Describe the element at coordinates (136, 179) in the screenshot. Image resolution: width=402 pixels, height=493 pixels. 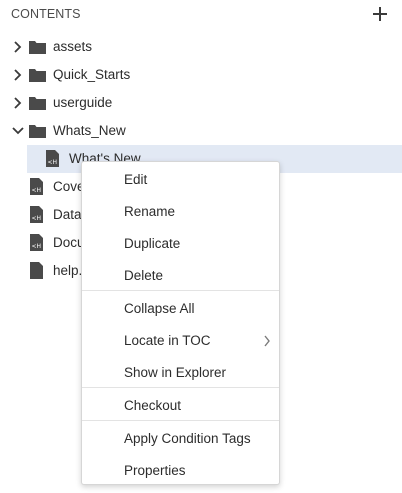
I see `menu-item-label: Edit` at that location.